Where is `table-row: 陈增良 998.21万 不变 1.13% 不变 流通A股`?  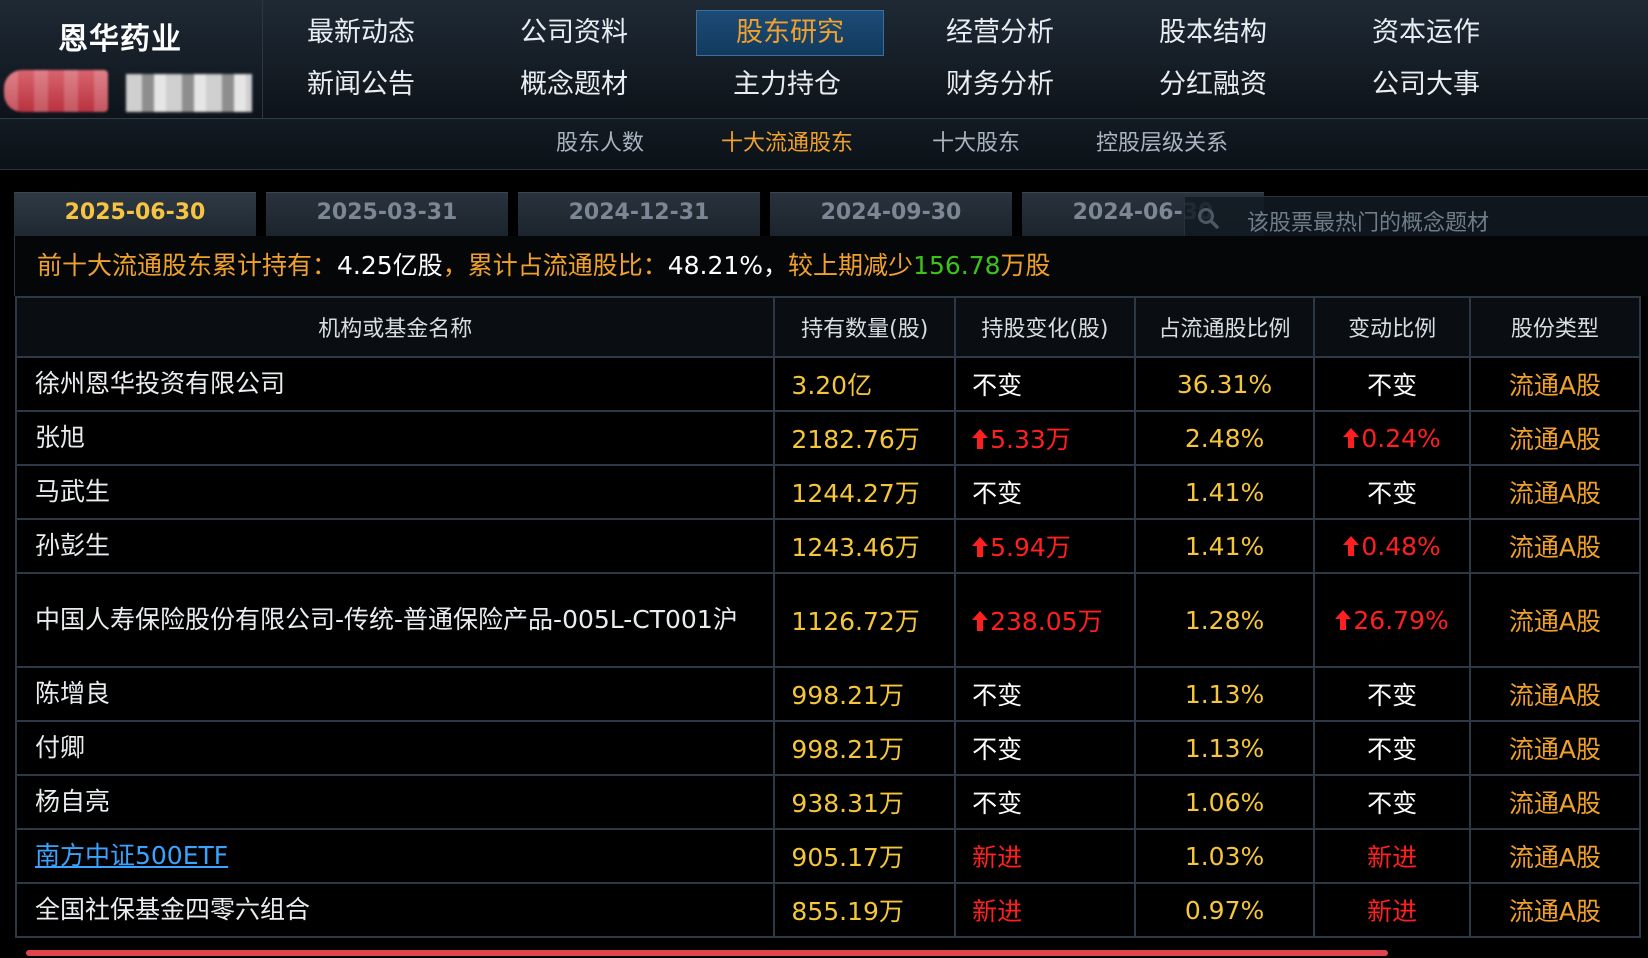 table-row: 陈增良 998.21万 不变 1.13% 不变 流通A股 is located at coordinates (828, 694).